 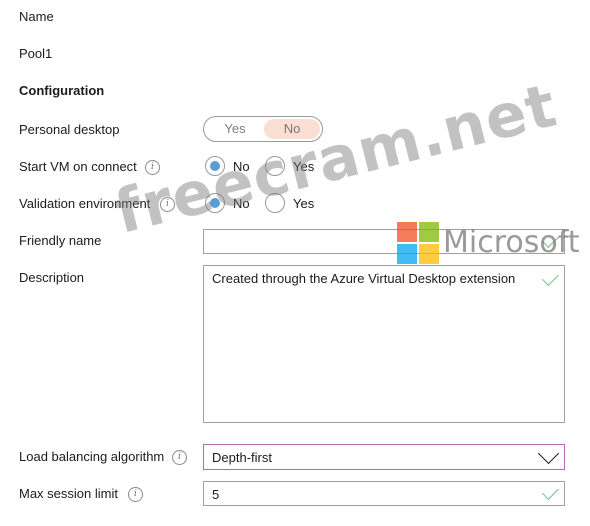 I want to click on friendly-name-label: Friendly name, so click(x=60, y=240).